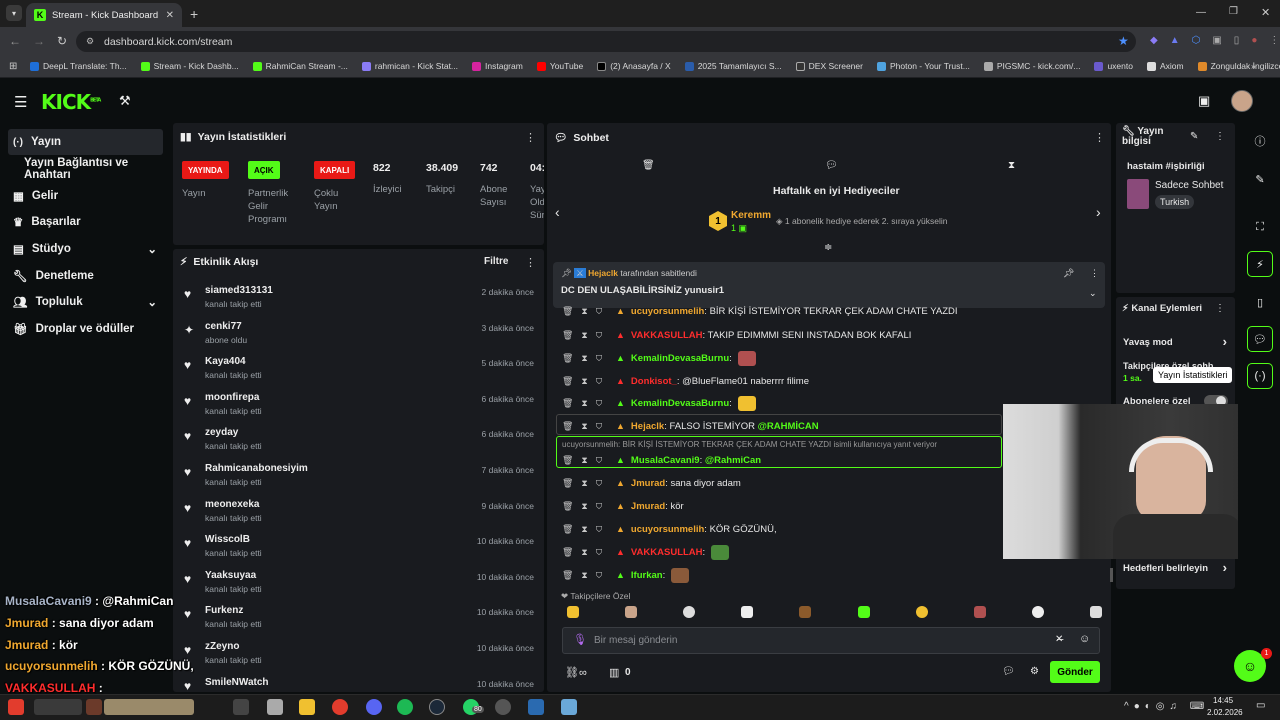  I want to click on sidebar-item-denetleme: 🔧︎ Denetleme, so click(85, 276).